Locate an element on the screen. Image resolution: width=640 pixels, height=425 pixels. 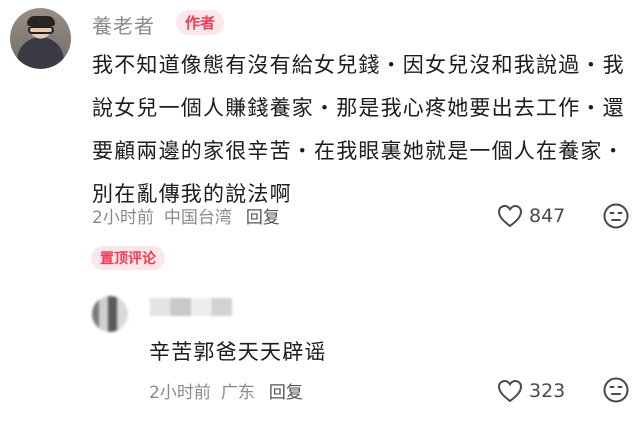
reply-username-blurred is located at coordinates (191, 307).